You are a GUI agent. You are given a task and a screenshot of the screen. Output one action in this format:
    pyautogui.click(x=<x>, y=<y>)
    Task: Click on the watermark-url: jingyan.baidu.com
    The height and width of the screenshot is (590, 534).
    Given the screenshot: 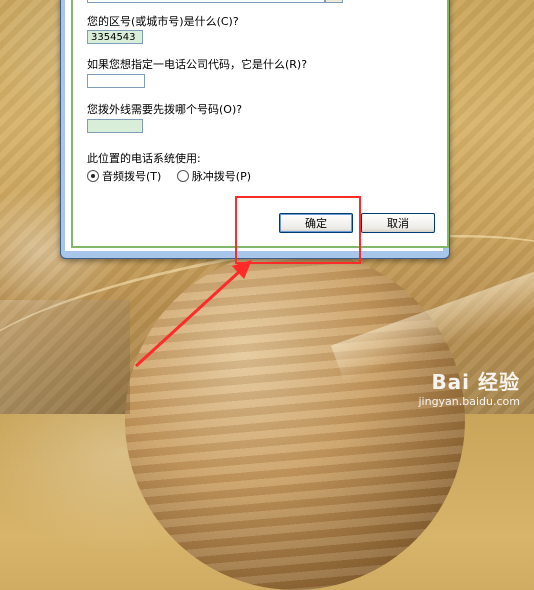 What is the action you would take?
    pyautogui.click(x=469, y=401)
    